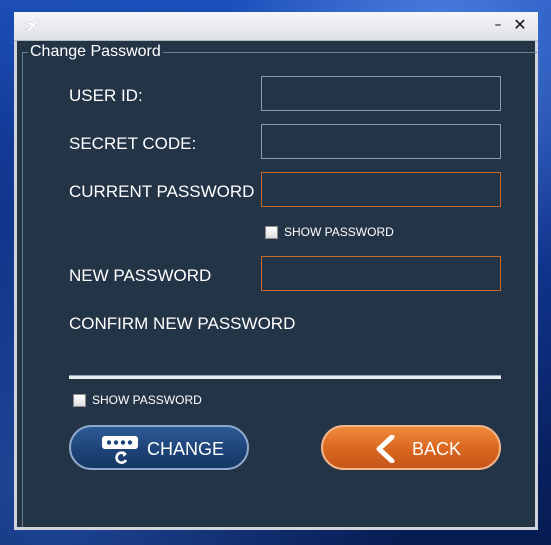 This screenshot has width=551, height=545. Describe the element at coordinates (162, 191) in the screenshot. I see `current-password-label: CURRENT PASSWORD` at that location.